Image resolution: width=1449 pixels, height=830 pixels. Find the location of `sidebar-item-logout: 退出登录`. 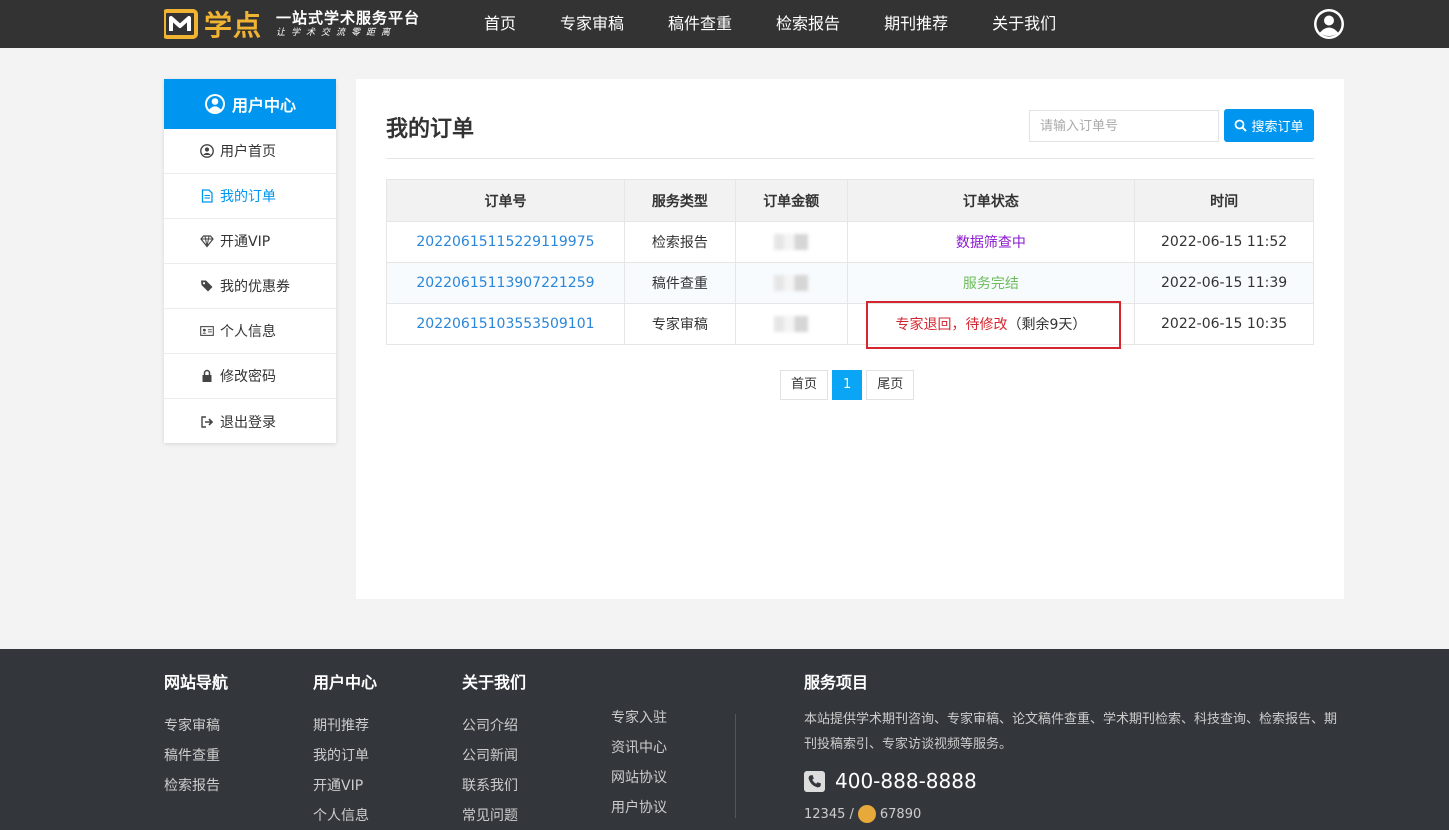

sidebar-item-logout: 退出登录 is located at coordinates (250, 421).